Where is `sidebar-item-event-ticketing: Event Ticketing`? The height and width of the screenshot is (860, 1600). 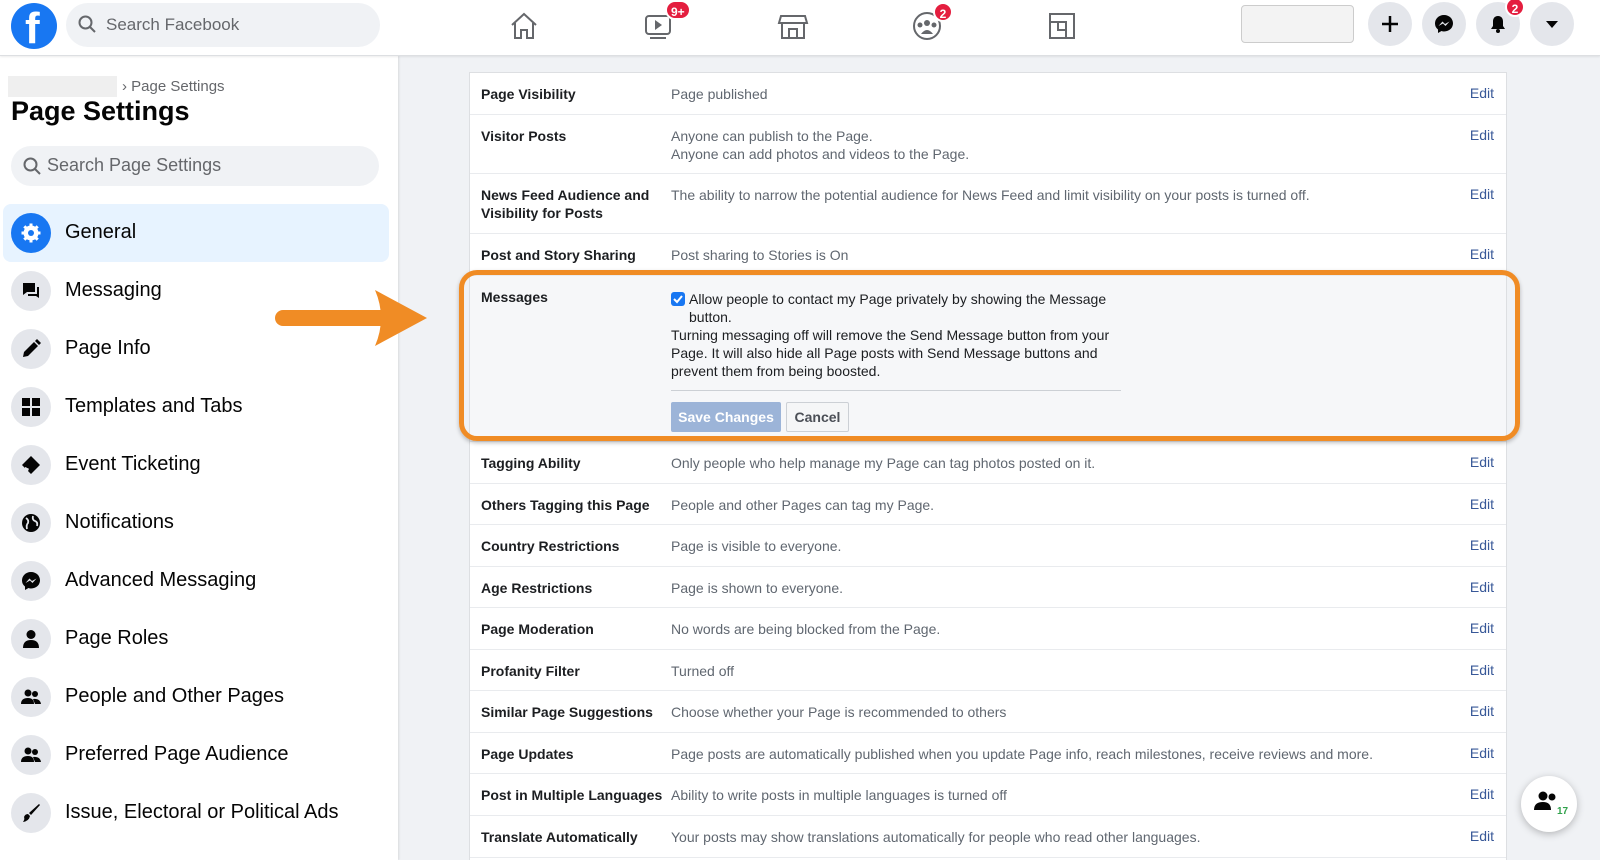
sidebar-item-event-ticketing: Event Ticketing is located at coordinates (196, 465).